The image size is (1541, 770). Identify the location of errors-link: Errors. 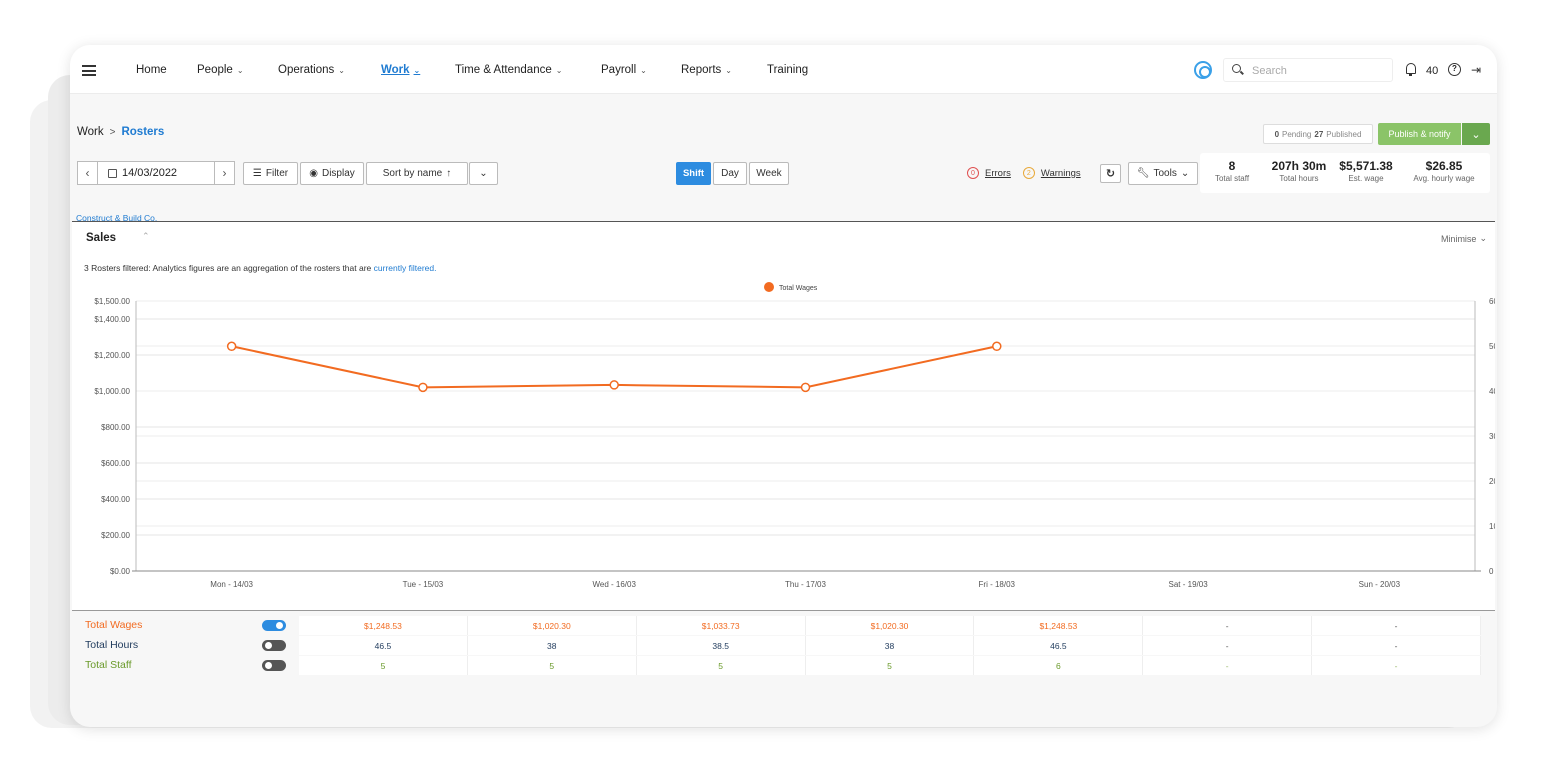
(998, 173).